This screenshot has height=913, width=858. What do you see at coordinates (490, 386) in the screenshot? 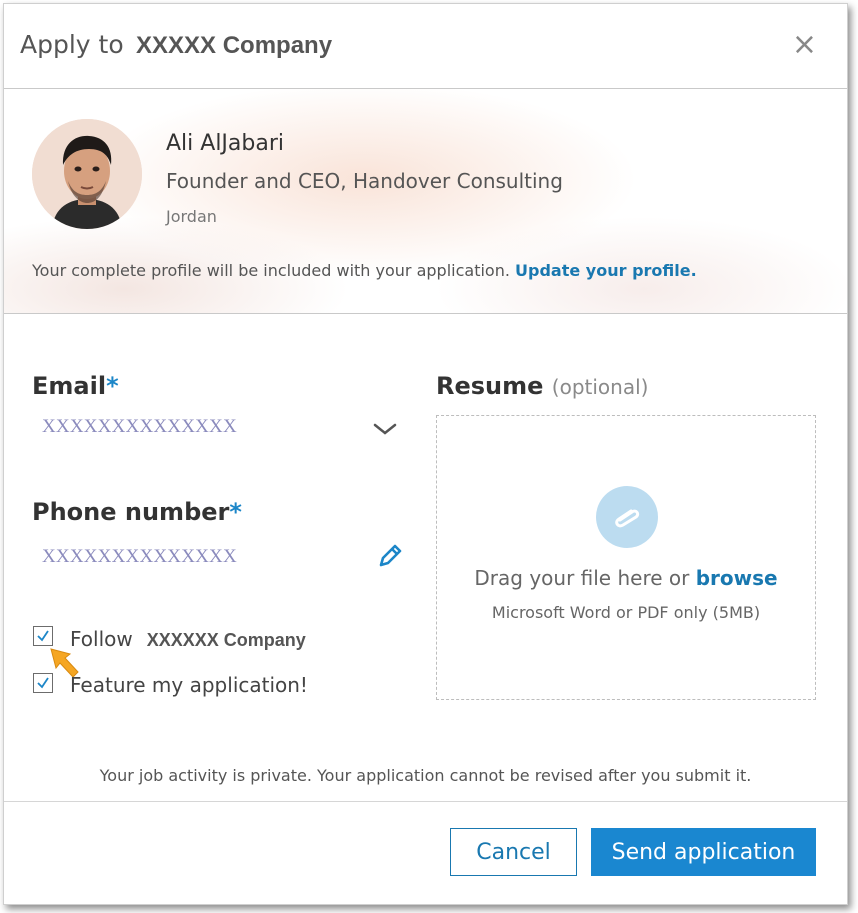
I see `resume-label-text: Resume` at bounding box center [490, 386].